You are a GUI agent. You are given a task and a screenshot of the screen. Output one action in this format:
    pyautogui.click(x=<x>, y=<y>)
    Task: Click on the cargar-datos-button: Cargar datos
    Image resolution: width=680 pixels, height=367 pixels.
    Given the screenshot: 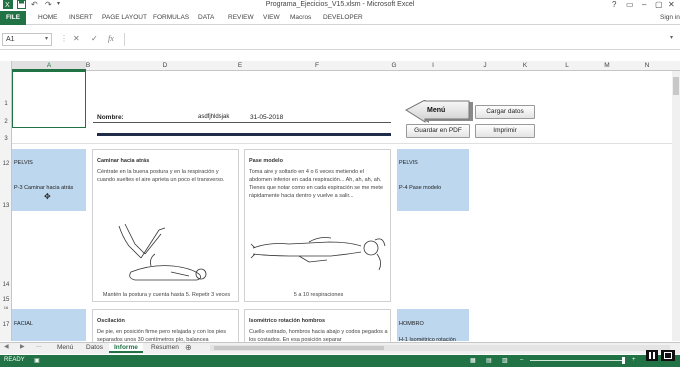 What is the action you would take?
    pyautogui.click(x=505, y=112)
    